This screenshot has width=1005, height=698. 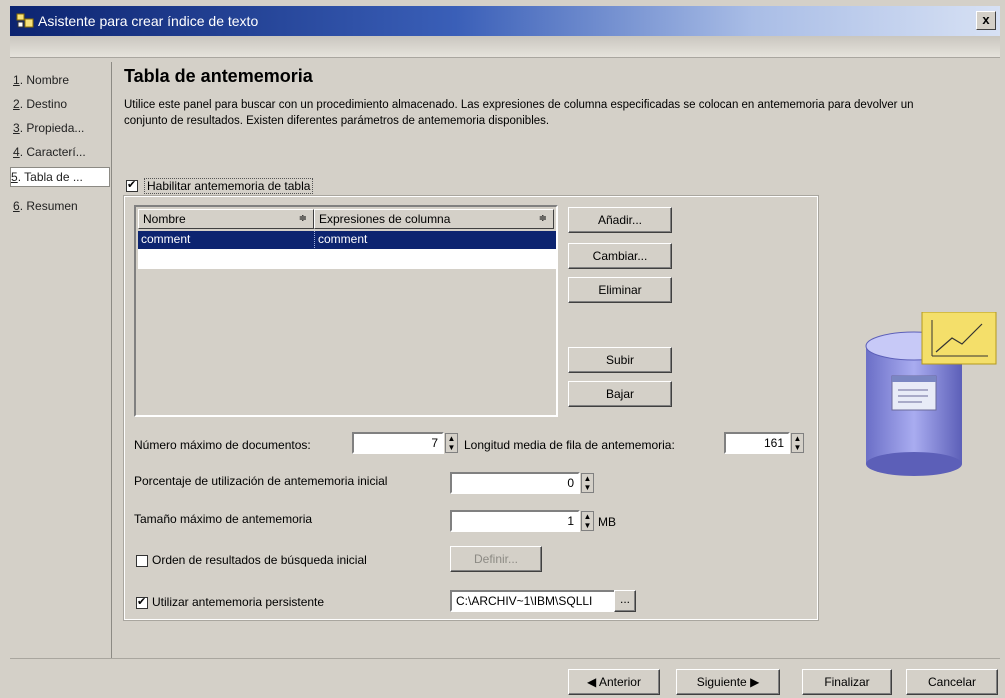 What do you see at coordinates (434, 219) in the screenshot?
I see `column-header-expresiones: Expresiones de columna ≑` at bounding box center [434, 219].